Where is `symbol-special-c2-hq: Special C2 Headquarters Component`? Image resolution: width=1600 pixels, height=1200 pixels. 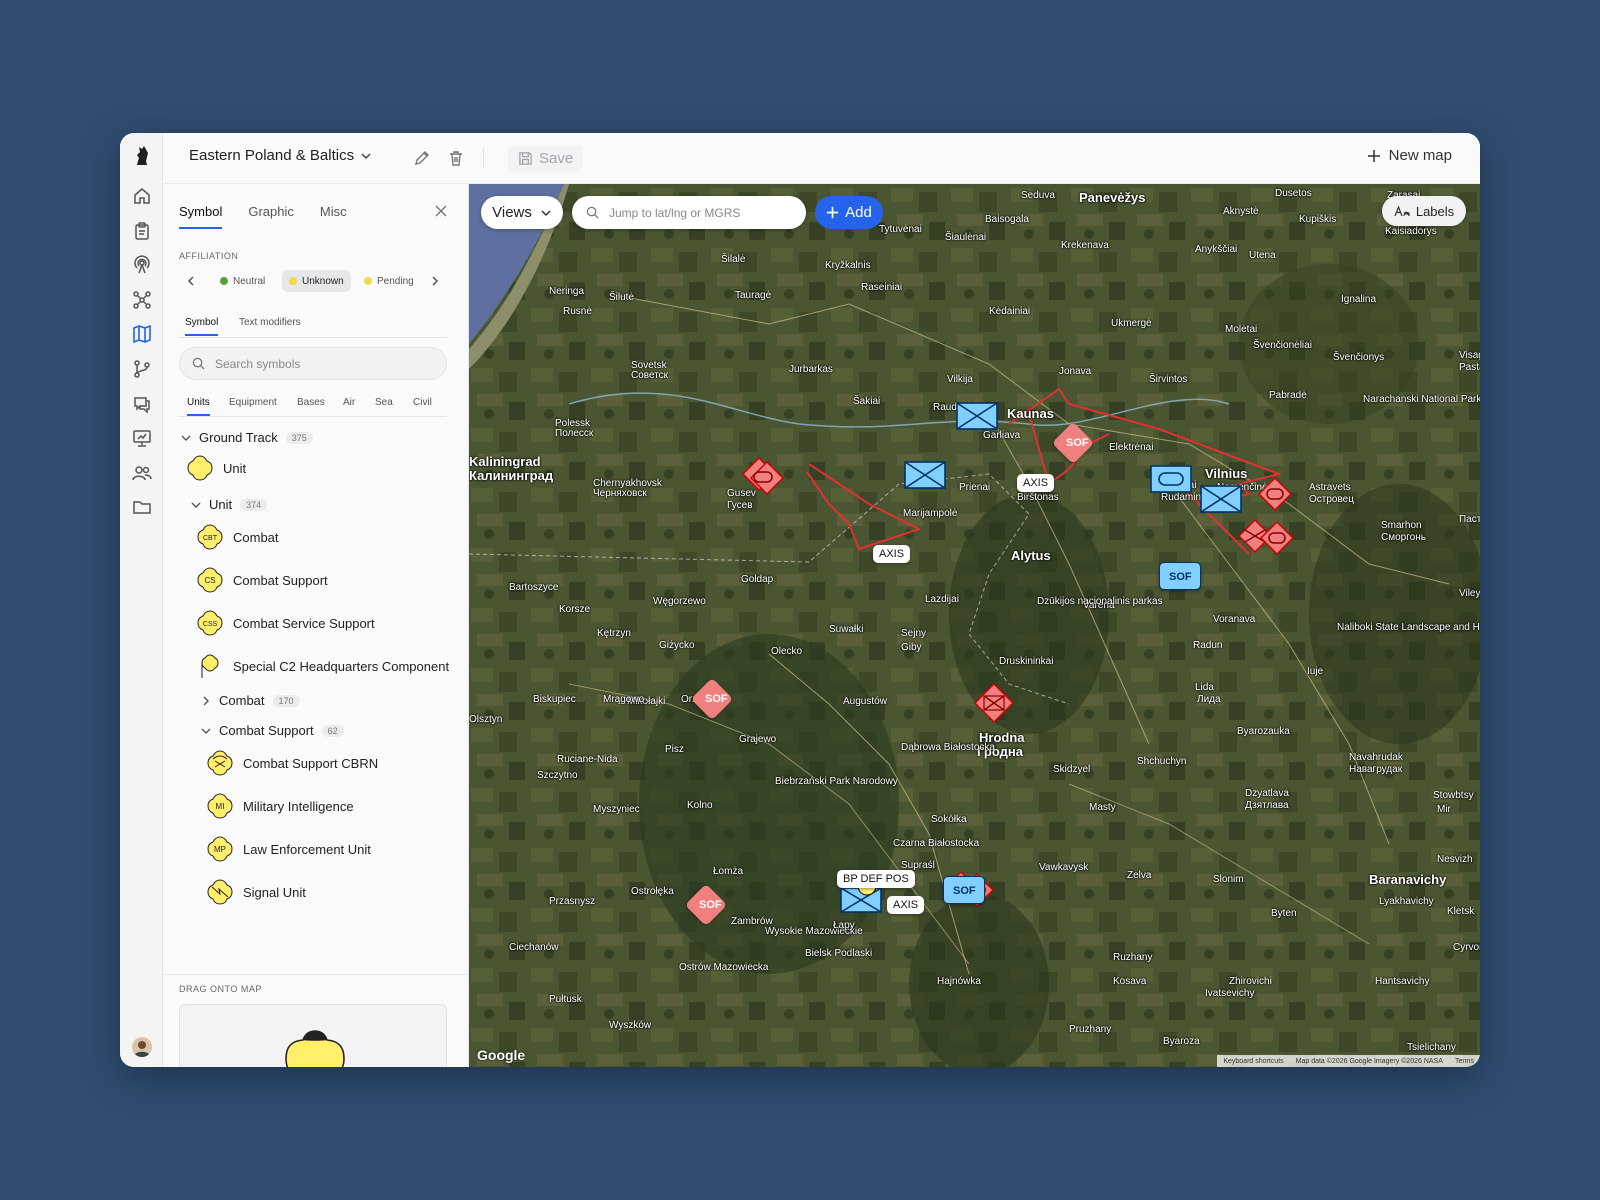 symbol-special-c2-hq: Special C2 Headquarters Component is located at coordinates (323, 666).